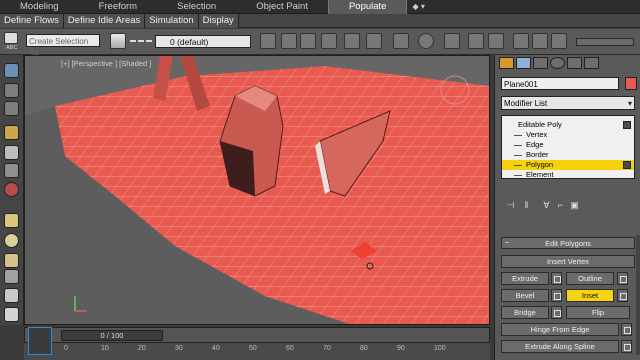  Describe the element at coordinates (590, 295) in the screenshot. I see `inset-button: Inset` at that location.